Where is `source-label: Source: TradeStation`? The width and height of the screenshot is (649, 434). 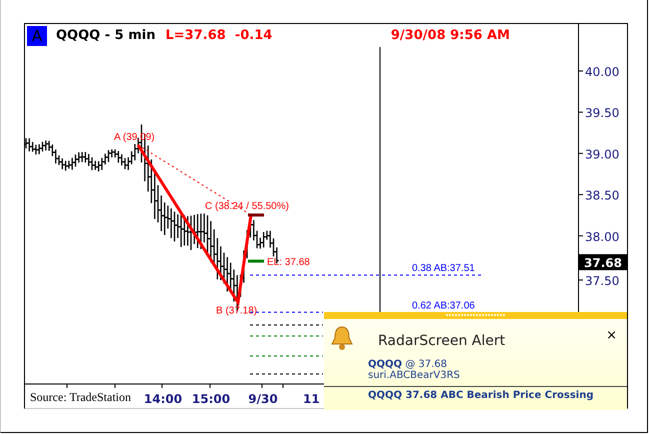 source-label: Source: TradeStation is located at coordinates (80, 397).